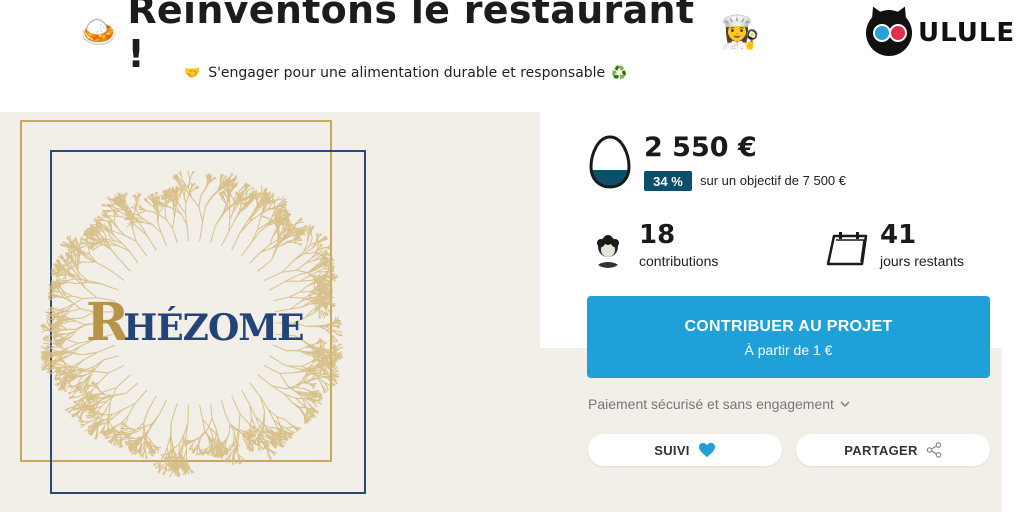  I want to click on right-margin, so click(1013, 312).